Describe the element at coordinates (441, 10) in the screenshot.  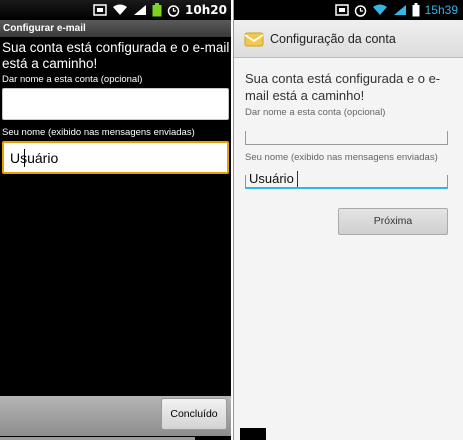
I see `status-time: 15h39` at that location.